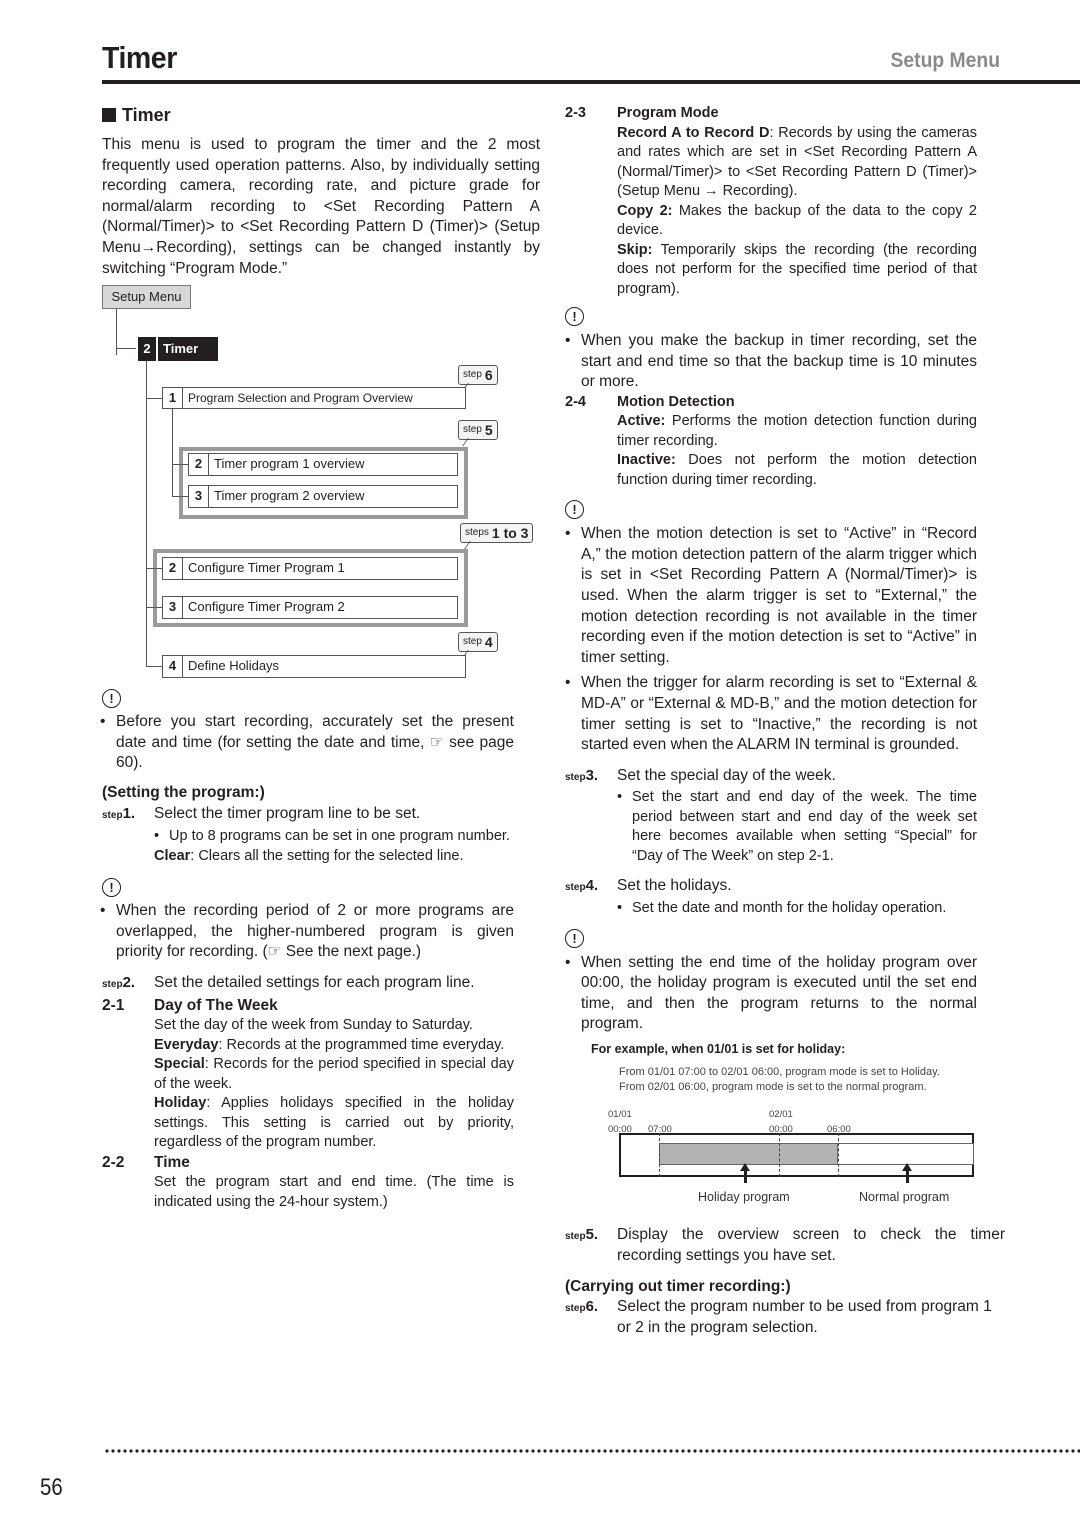  I want to click on page-title: Timer, so click(139, 57).